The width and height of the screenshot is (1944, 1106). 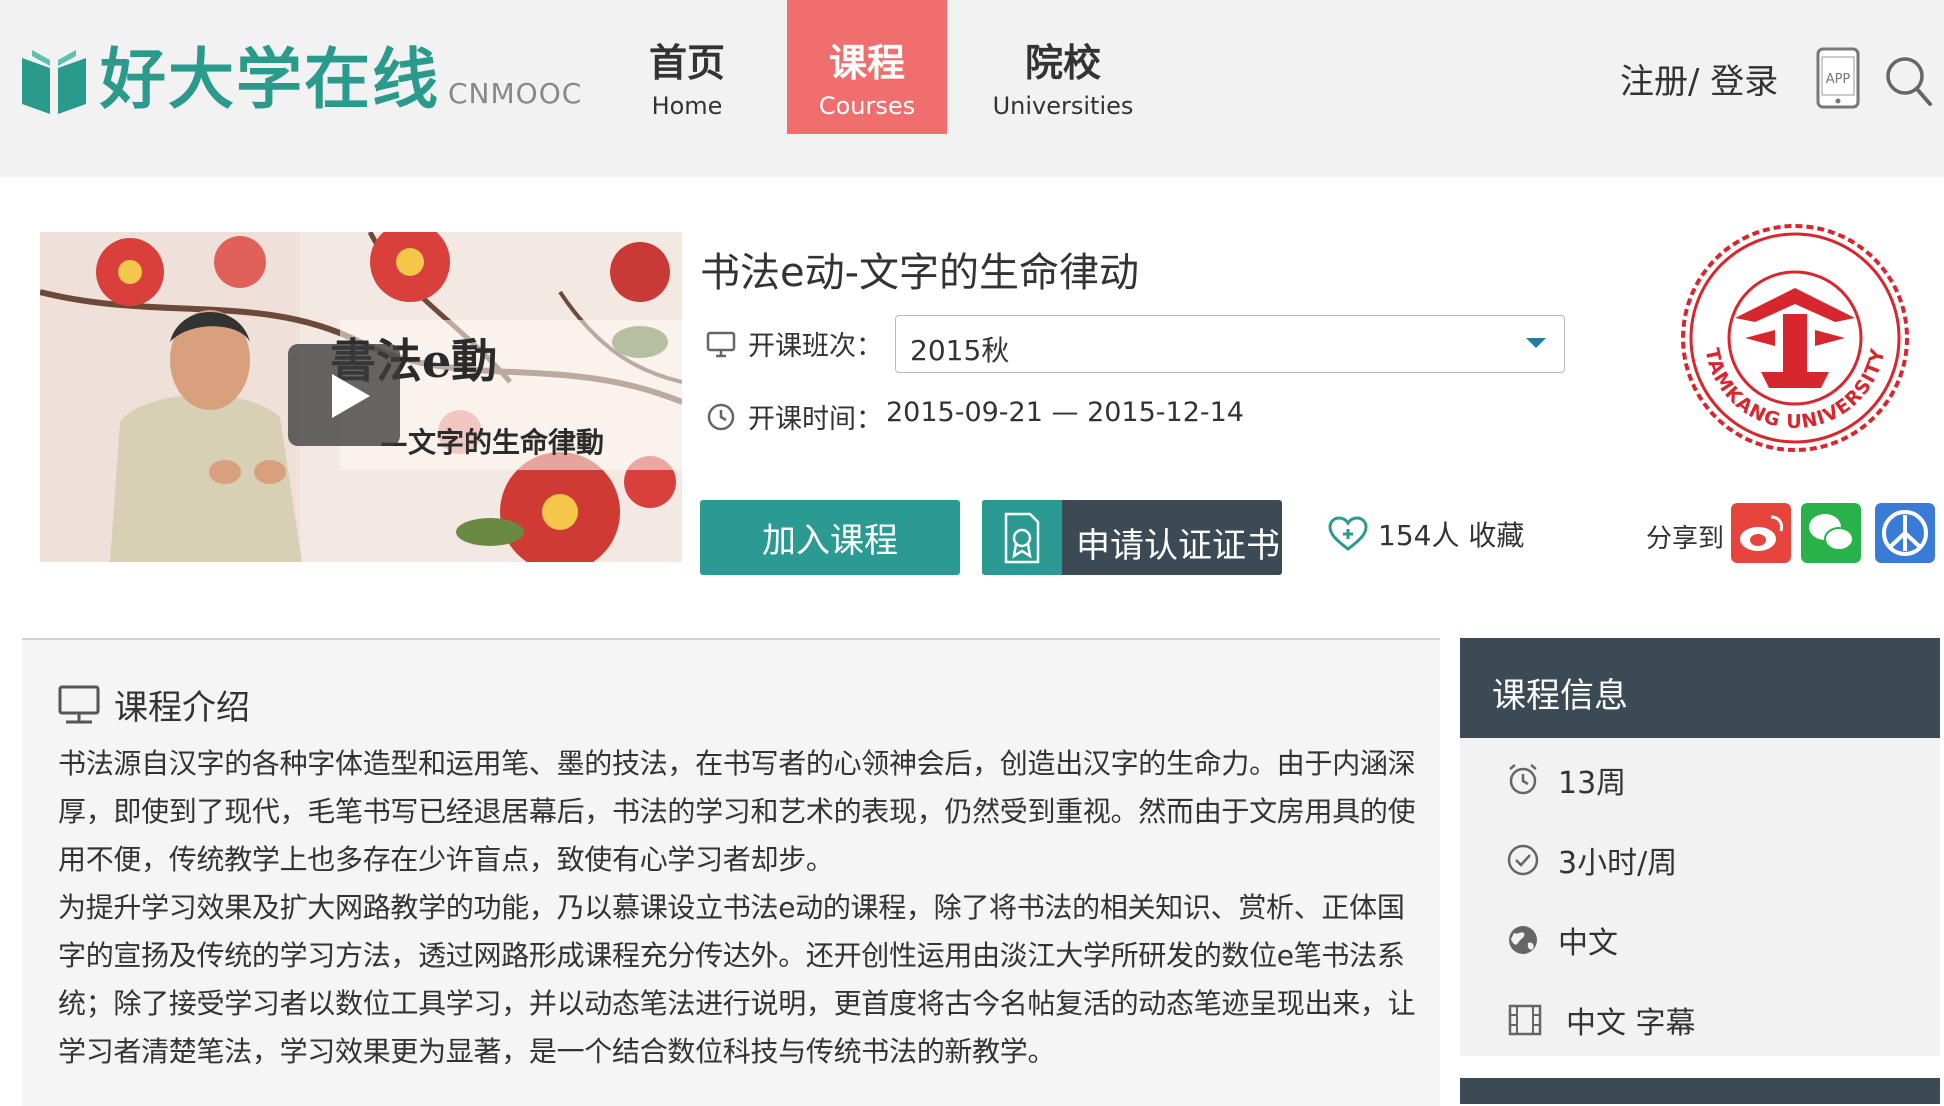 I want to click on nav-home-en: Home, so click(x=687, y=106).